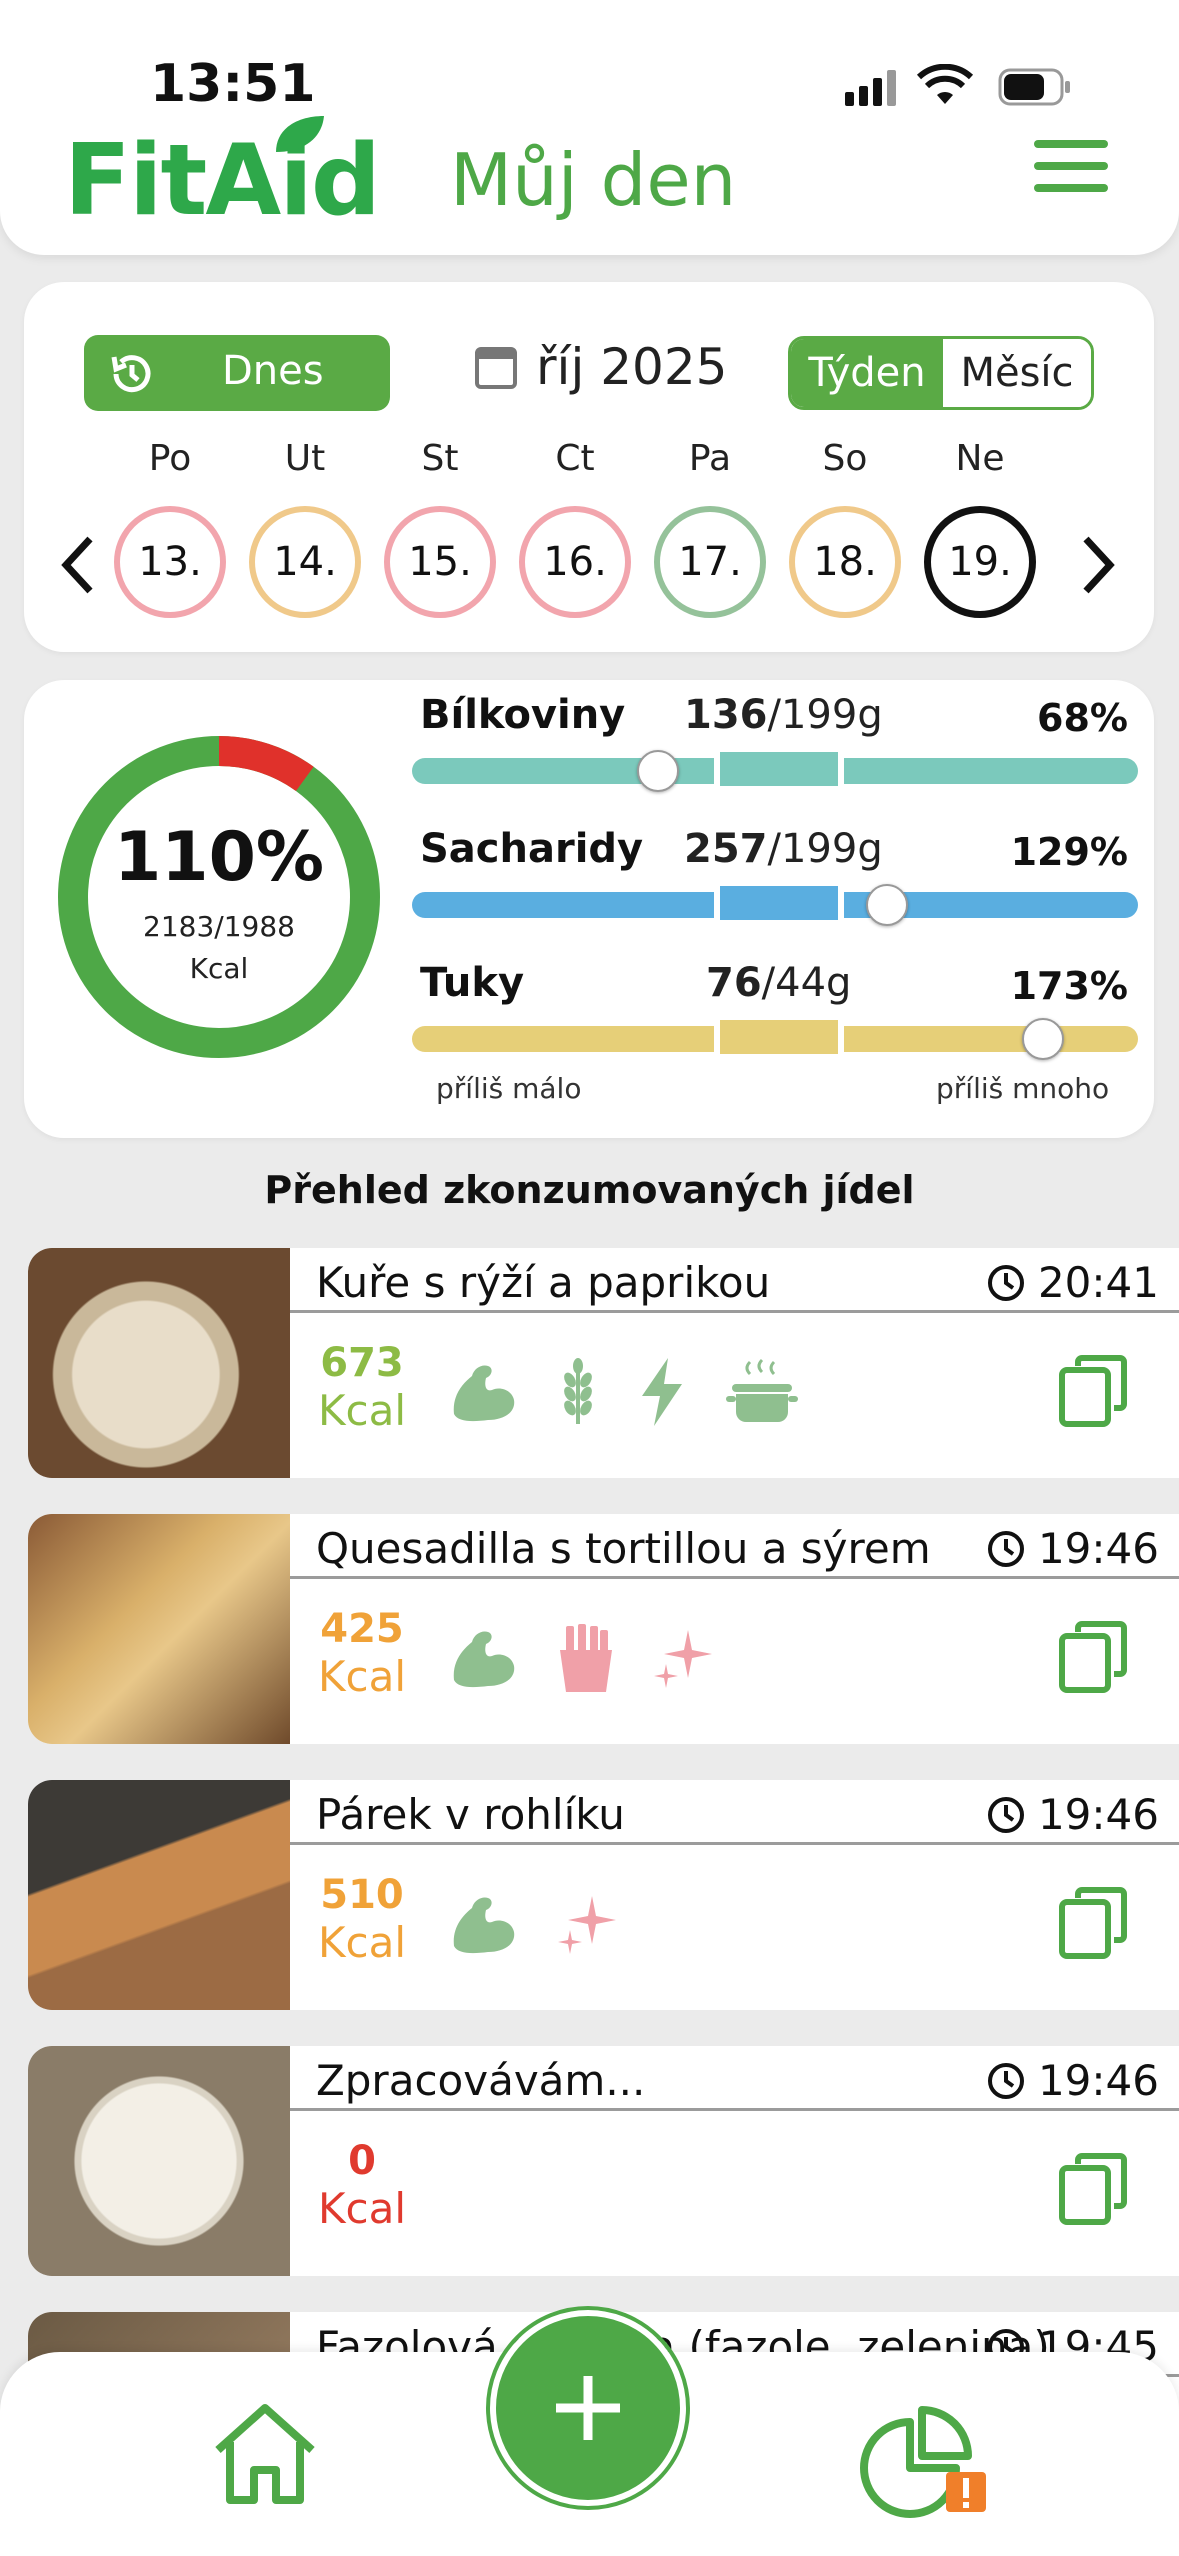 This screenshot has height=2556, width=1179. Describe the element at coordinates (762, 1394) in the screenshot. I see `pot-icon` at that location.